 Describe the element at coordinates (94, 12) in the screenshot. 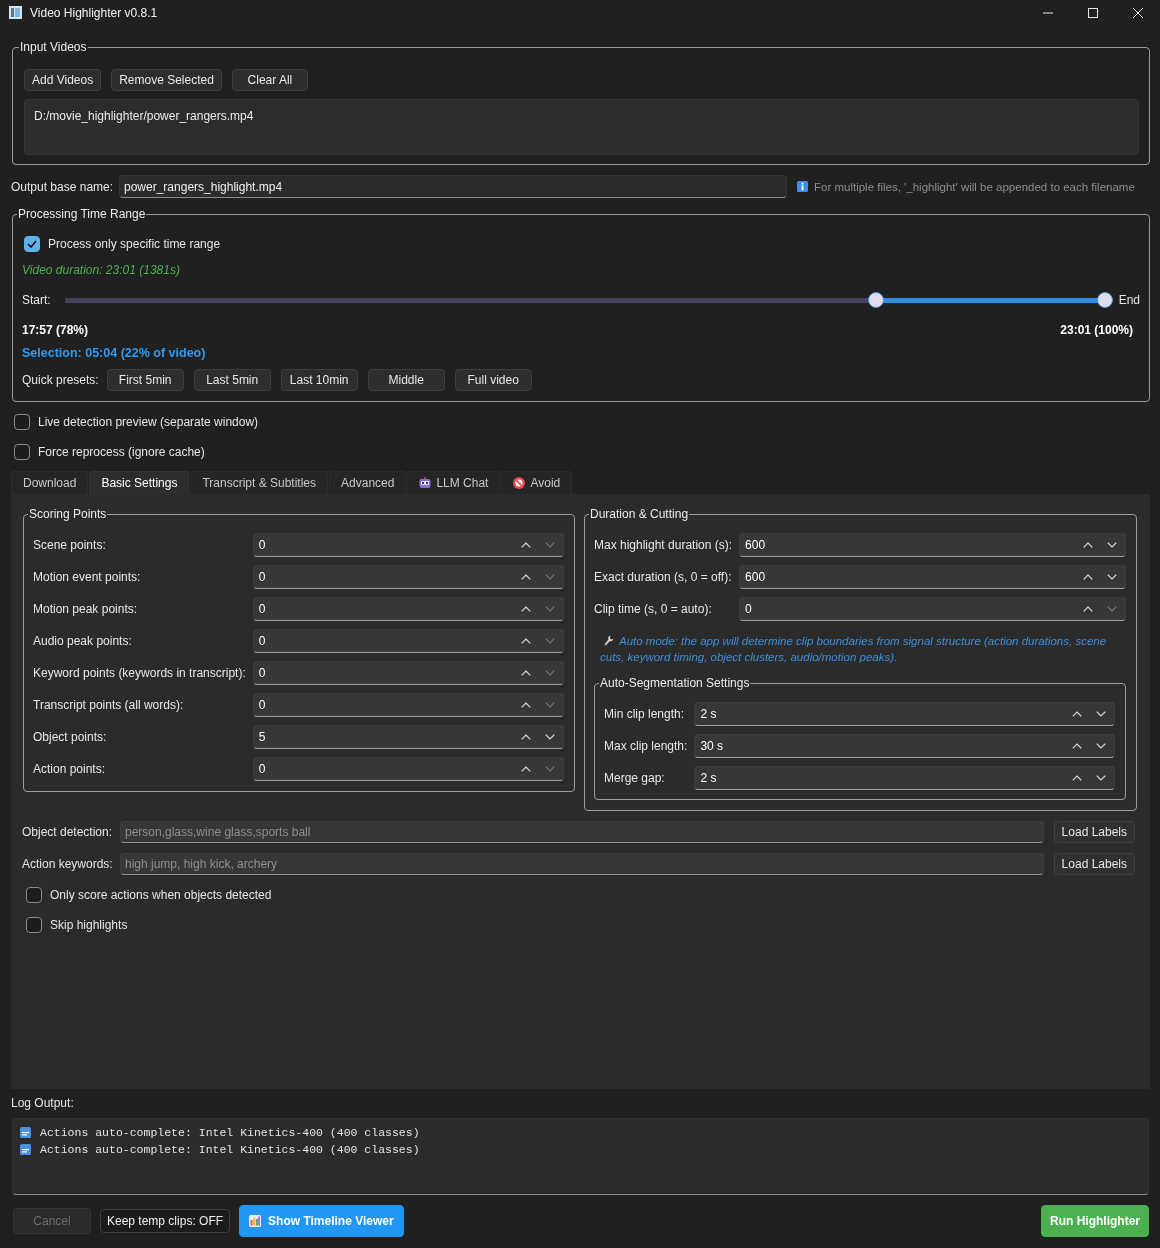

I see `window-title: Video Highlighter v0.8.1` at that location.